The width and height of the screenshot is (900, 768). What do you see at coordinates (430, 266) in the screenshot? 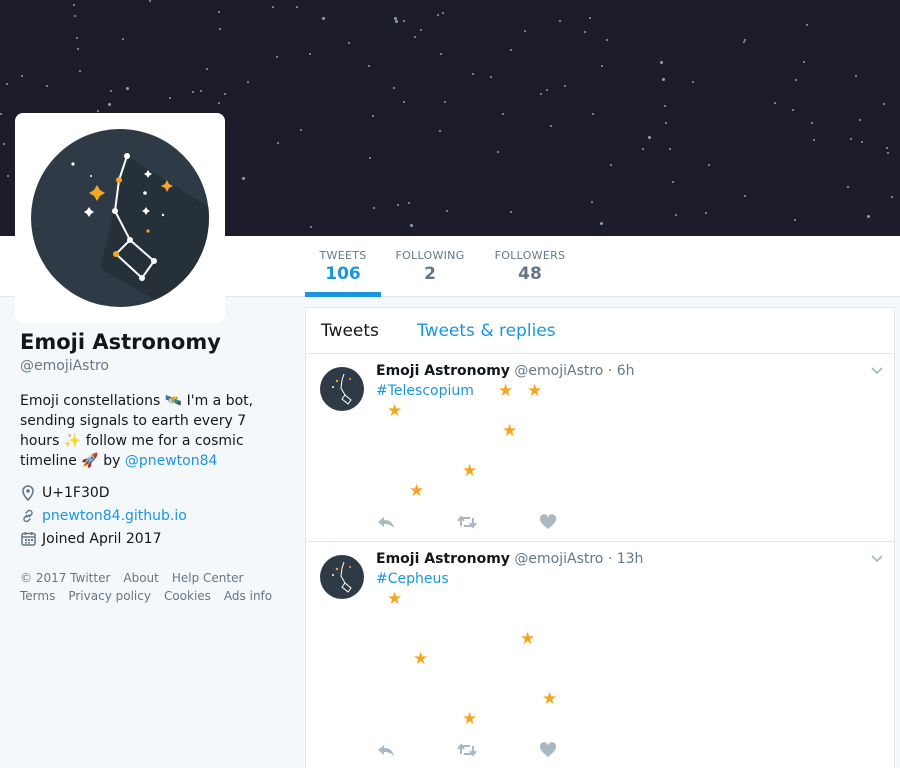
I see `stat-following: FOLLOWING 2` at bounding box center [430, 266].